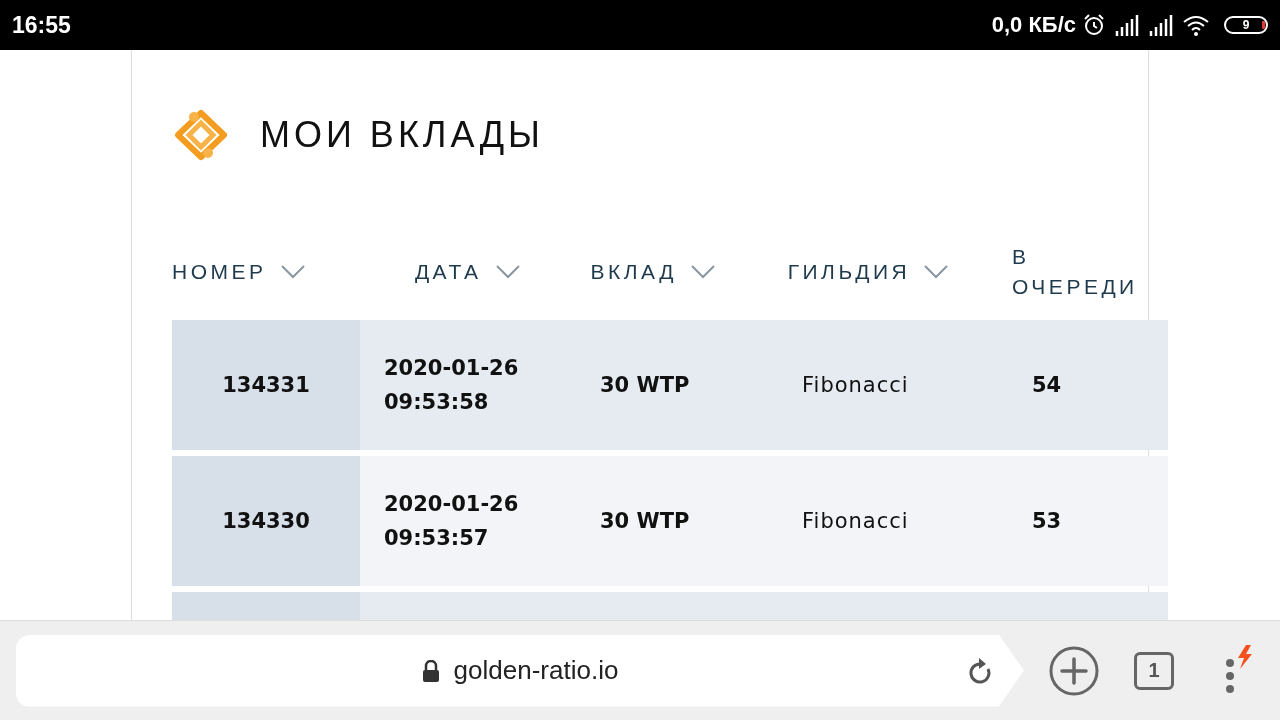 Image resolution: width=1280 pixels, height=720 pixels. What do you see at coordinates (402, 135) in the screenshot?
I see `page-title: МОИ ВКЛАДЫ` at bounding box center [402, 135].